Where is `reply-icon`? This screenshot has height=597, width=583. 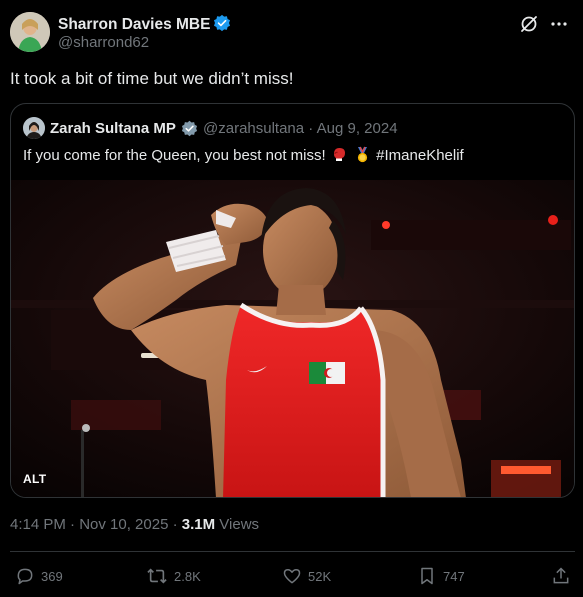
reply-icon is located at coordinates (25, 576).